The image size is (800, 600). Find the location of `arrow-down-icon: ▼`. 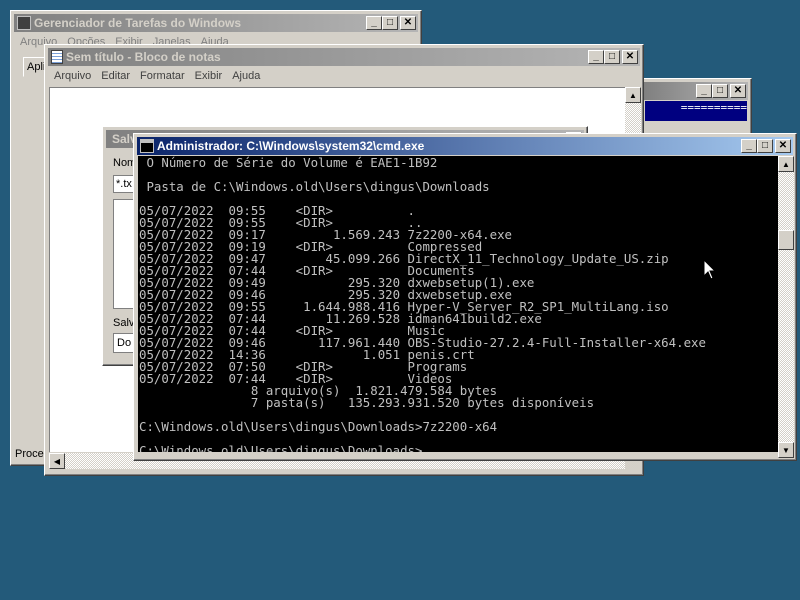

arrow-down-icon: ▼ is located at coordinates (786, 450).